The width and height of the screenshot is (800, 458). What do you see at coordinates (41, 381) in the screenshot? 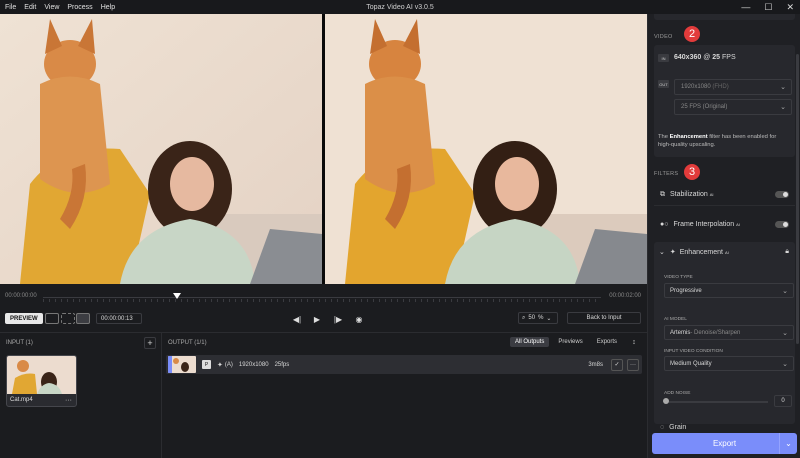
I see `input-file-card: Cat.mp4 ···` at bounding box center [41, 381].